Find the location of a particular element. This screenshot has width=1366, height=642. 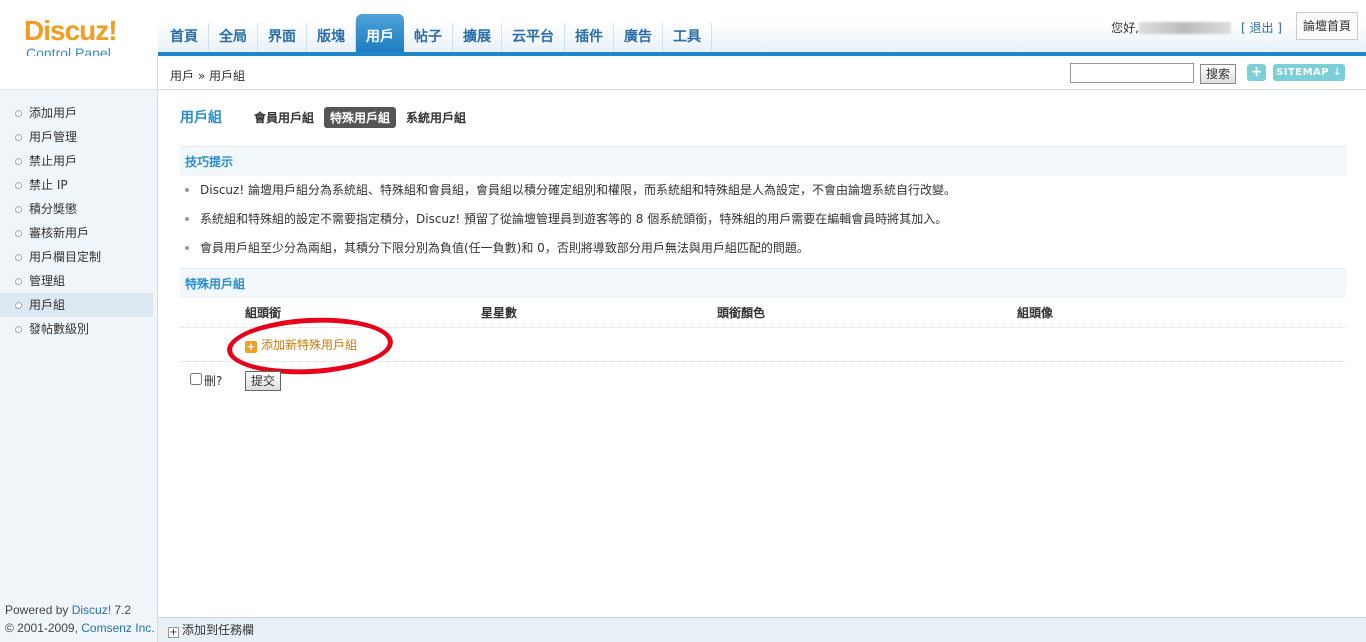

copyright: © 2001-2009, is located at coordinates (43, 628).